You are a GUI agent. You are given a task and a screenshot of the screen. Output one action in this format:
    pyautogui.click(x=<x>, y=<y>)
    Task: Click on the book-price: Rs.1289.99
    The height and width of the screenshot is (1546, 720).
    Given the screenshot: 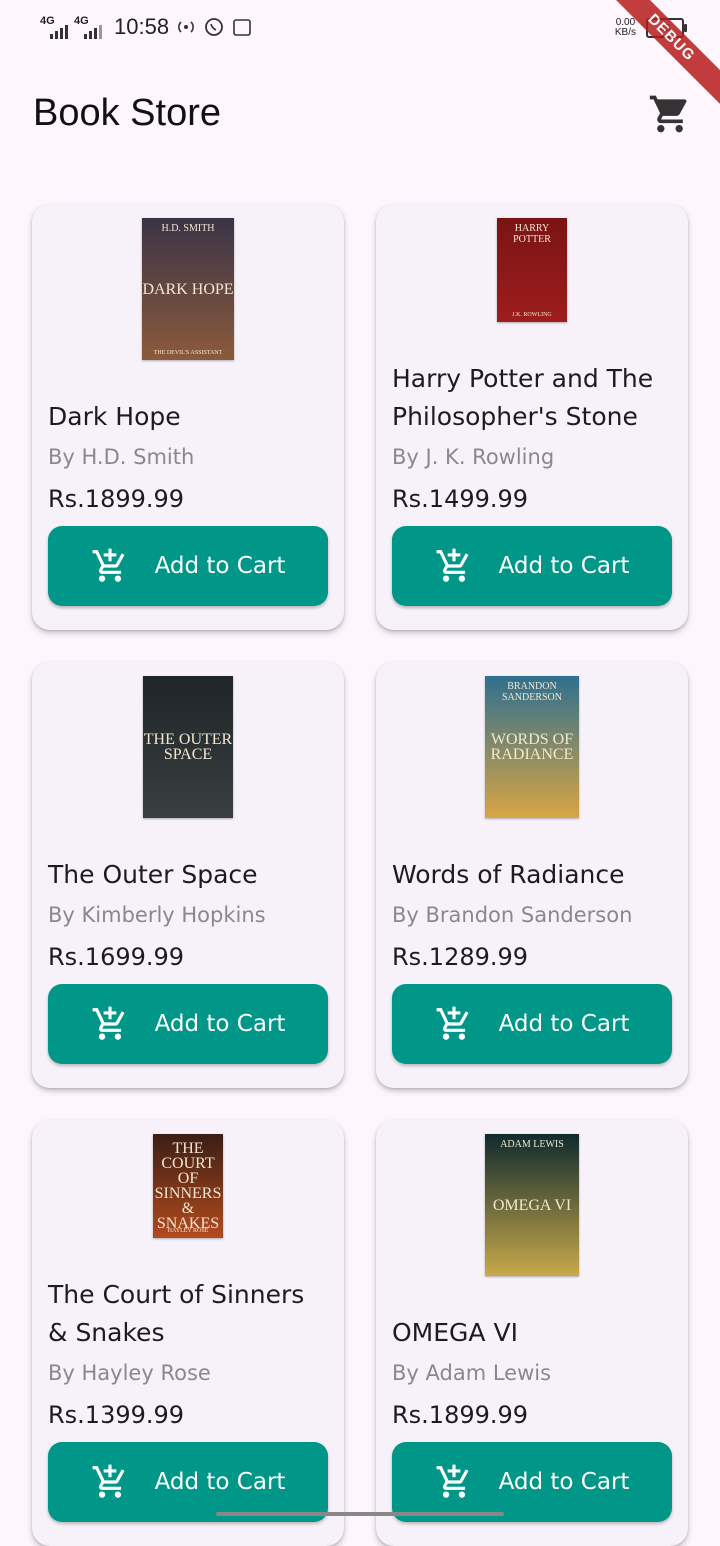 What is the action you would take?
    pyautogui.click(x=460, y=957)
    